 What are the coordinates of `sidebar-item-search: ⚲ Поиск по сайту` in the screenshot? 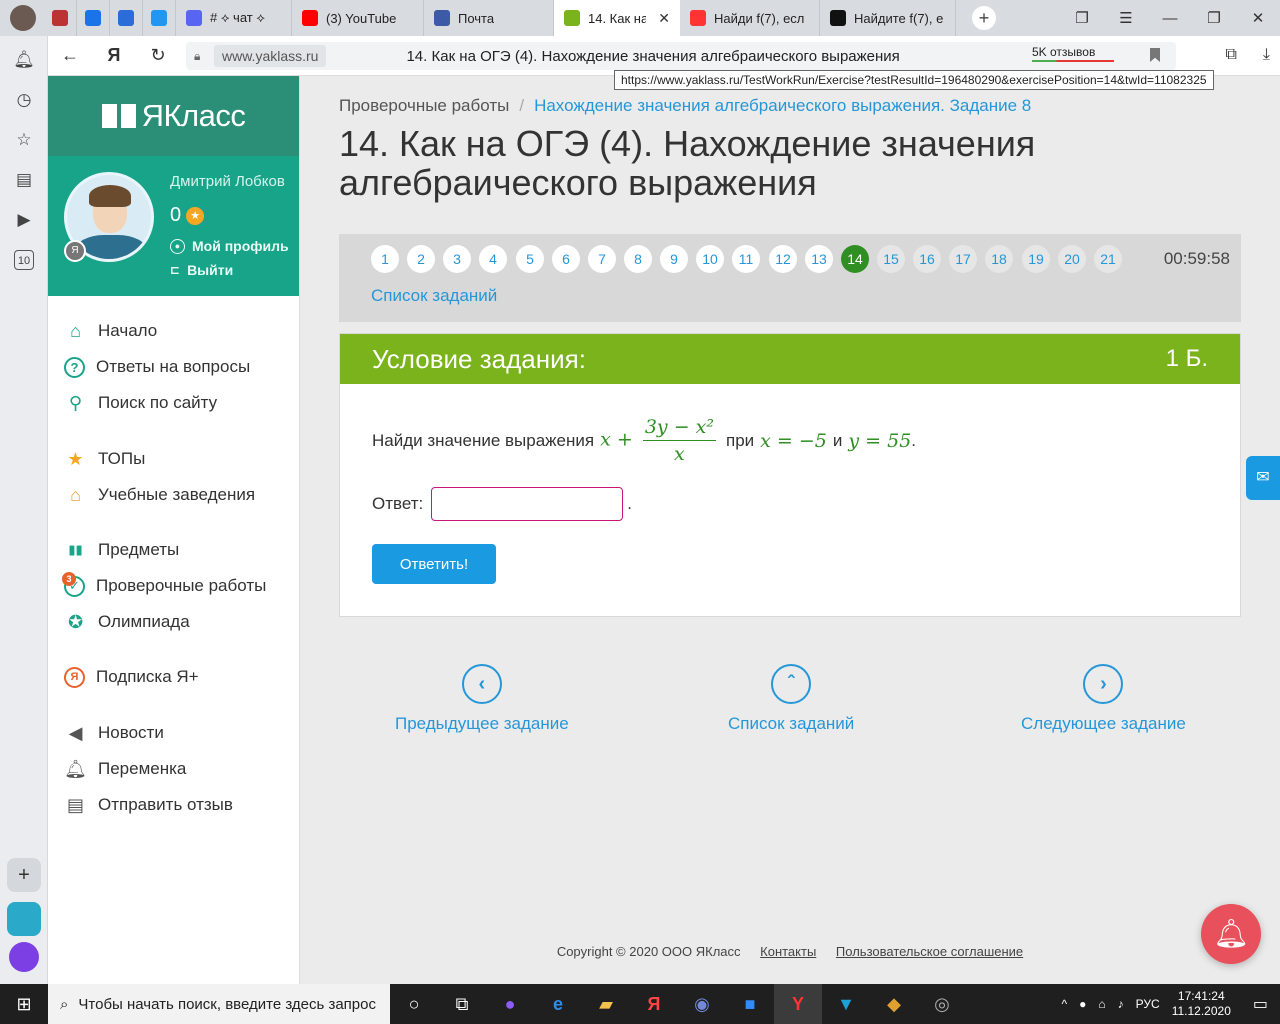 It's located at (140, 403).